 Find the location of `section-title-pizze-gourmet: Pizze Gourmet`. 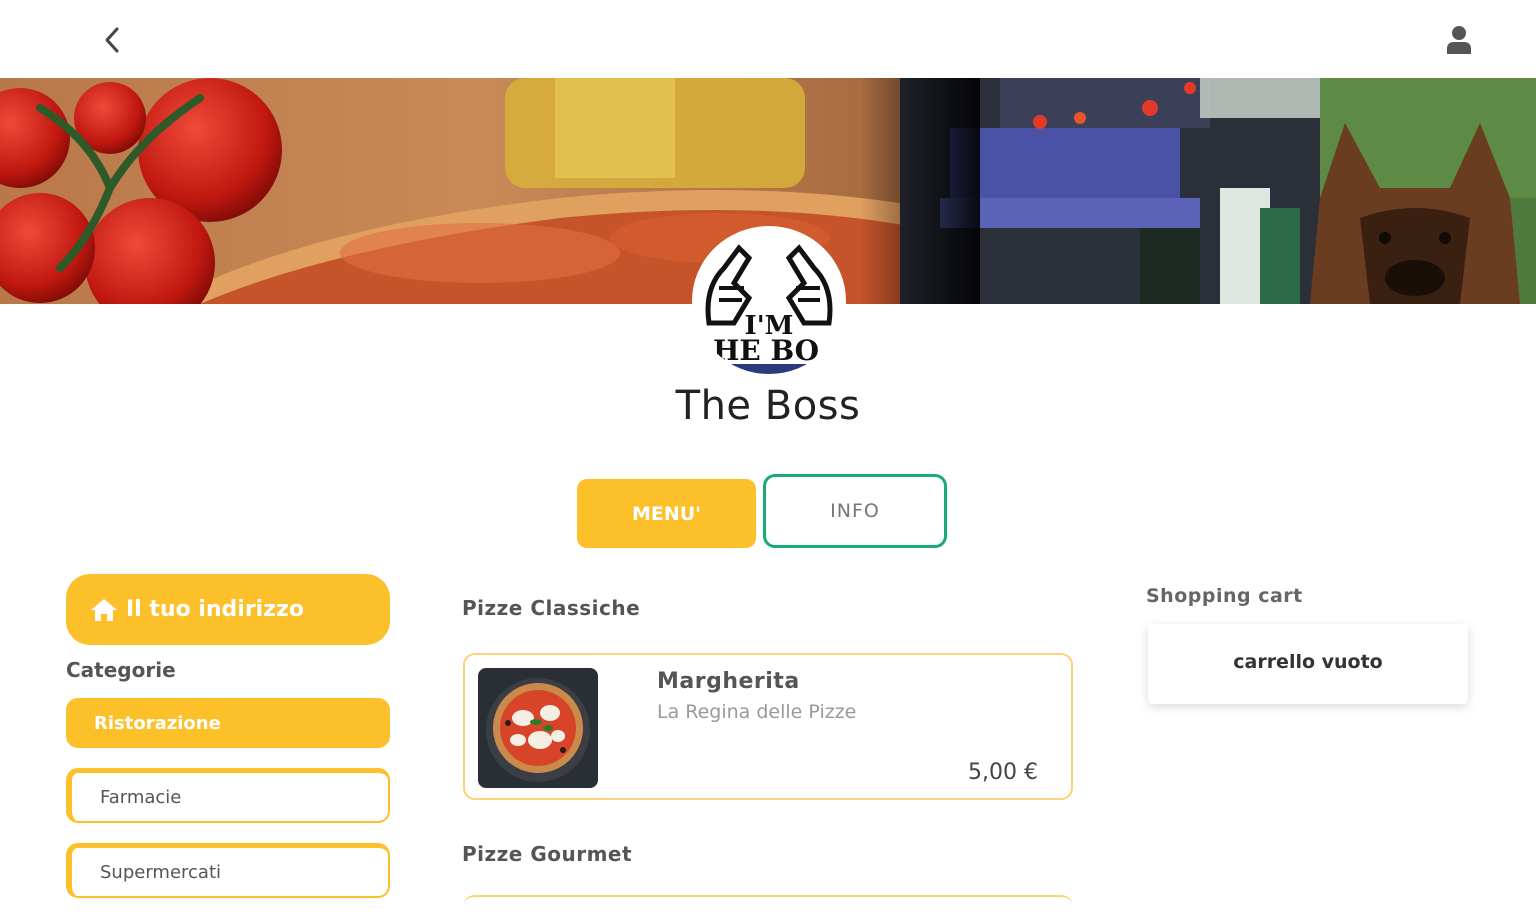

section-title-pizze-gourmet: Pizze Gourmet is located at coordinates (547, 854).